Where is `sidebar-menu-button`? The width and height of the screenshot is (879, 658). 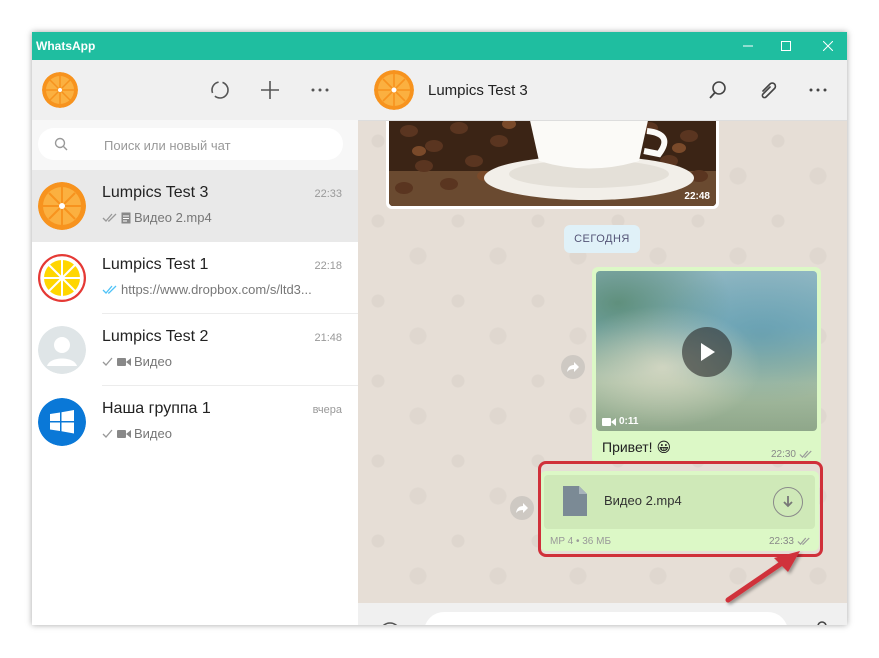
sidebar-menu-button is located at coordinates (320, 90).